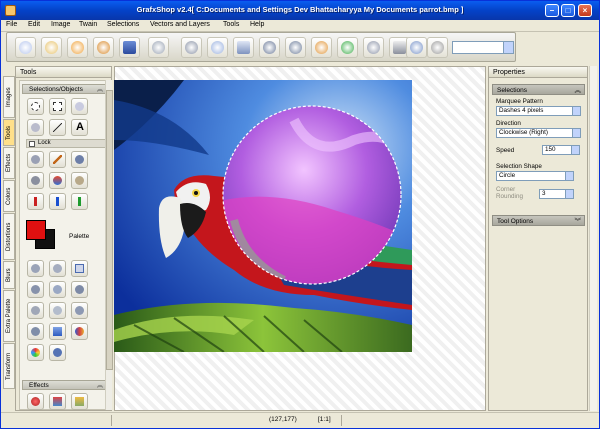  What do you see at coordinates (64, 89) in the screenshot?
I see `selections-section-header: Selections/Objects ︽` at bounding box center [64, 89].